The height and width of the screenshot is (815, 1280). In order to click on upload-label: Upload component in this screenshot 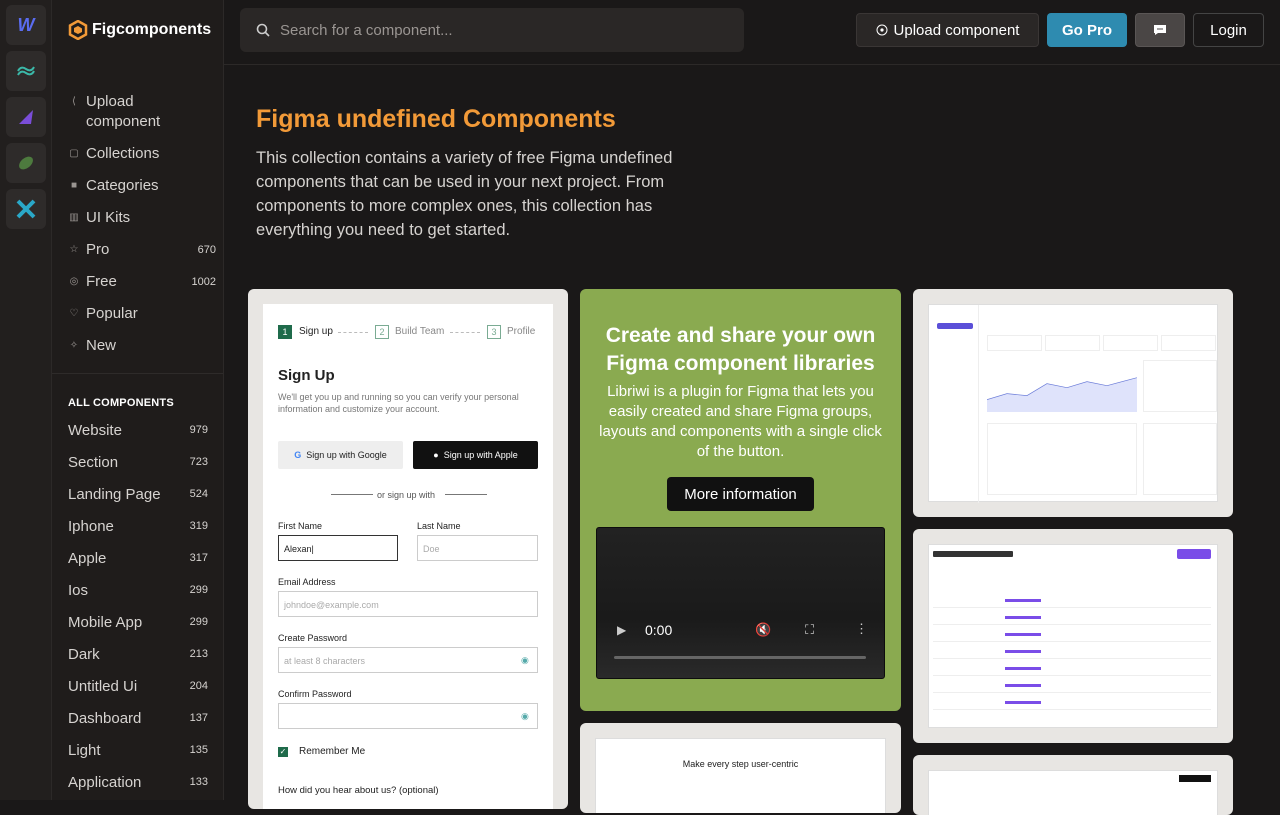, I will do `click(956, 30)`.